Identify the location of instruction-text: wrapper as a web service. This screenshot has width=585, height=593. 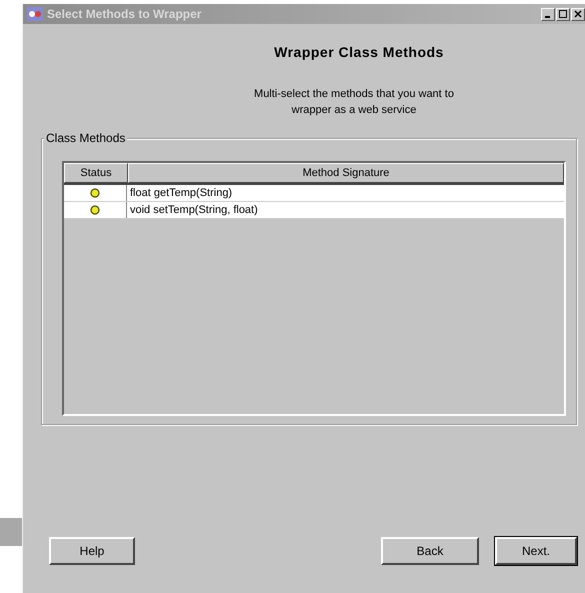
(354, 110).